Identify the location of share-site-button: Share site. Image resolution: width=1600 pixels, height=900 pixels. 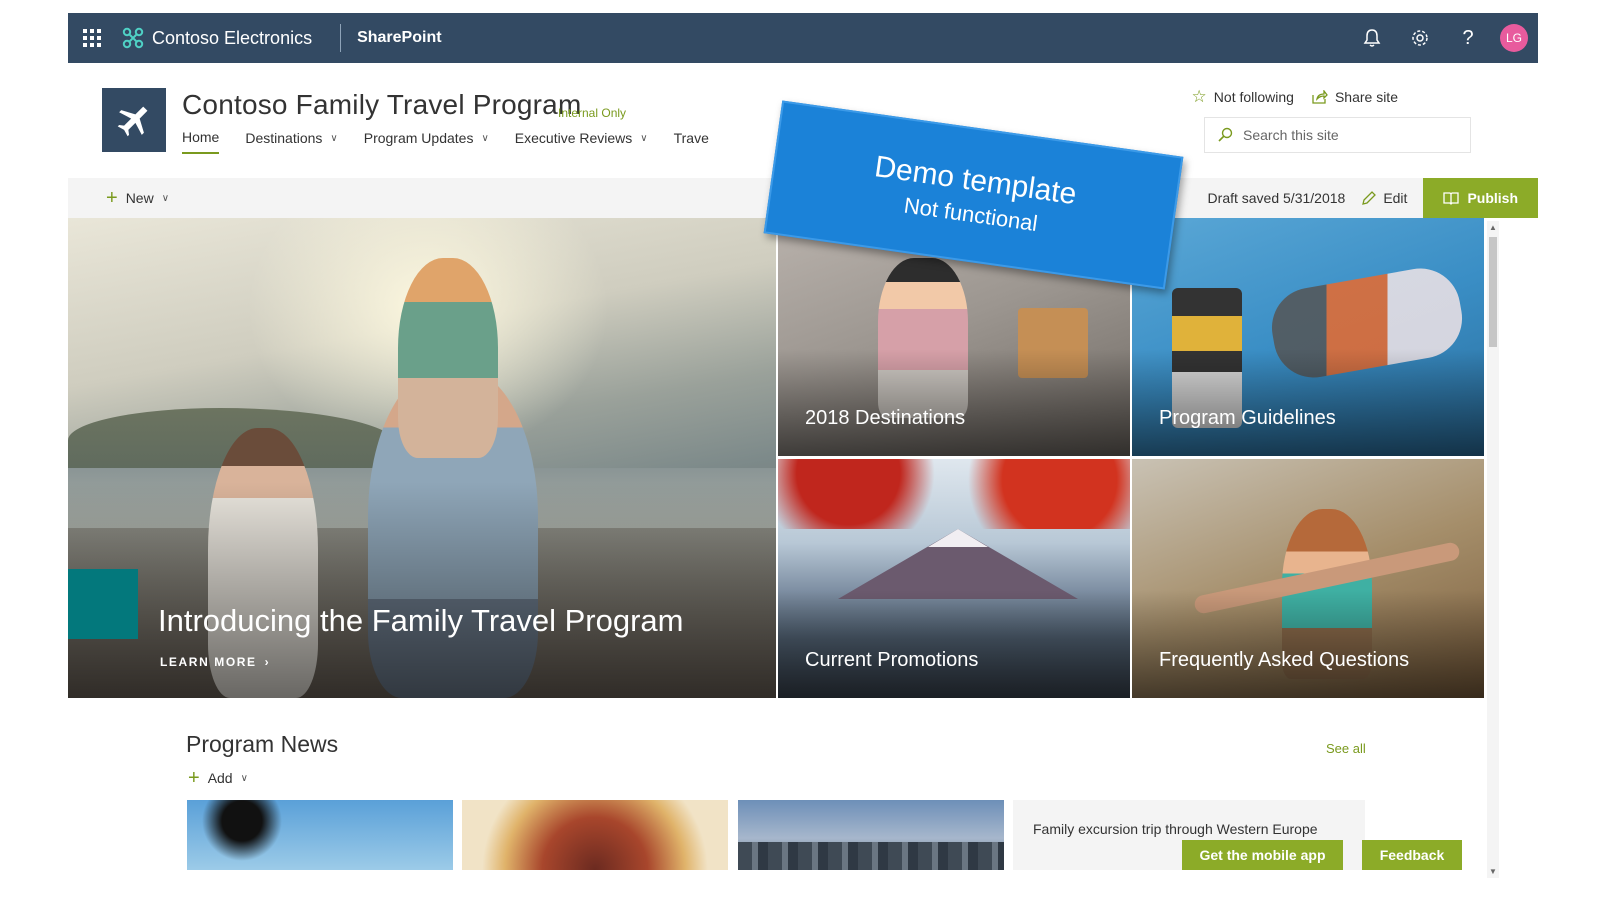
(1355, 97).